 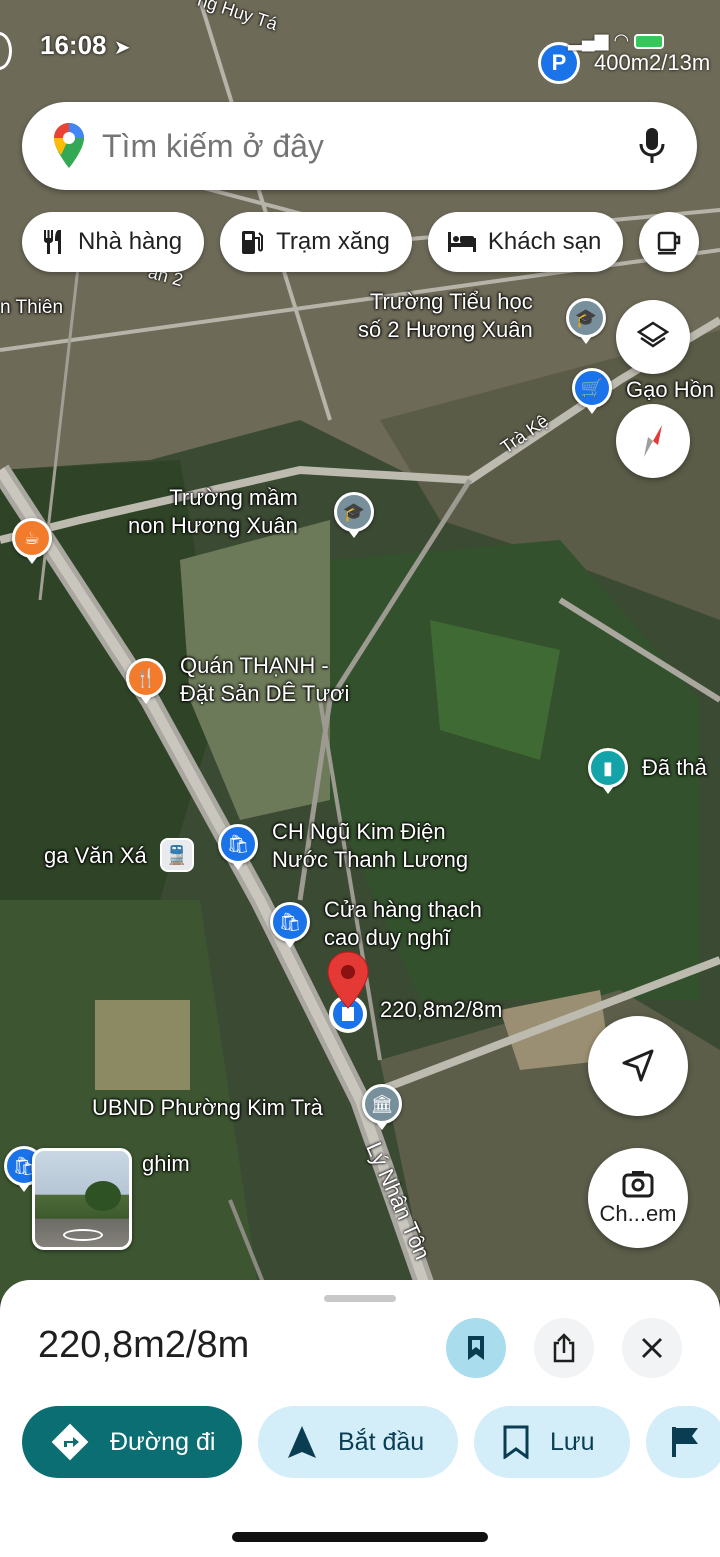 I want to click on rotate-360-icon, so click(x=83, y=1235).